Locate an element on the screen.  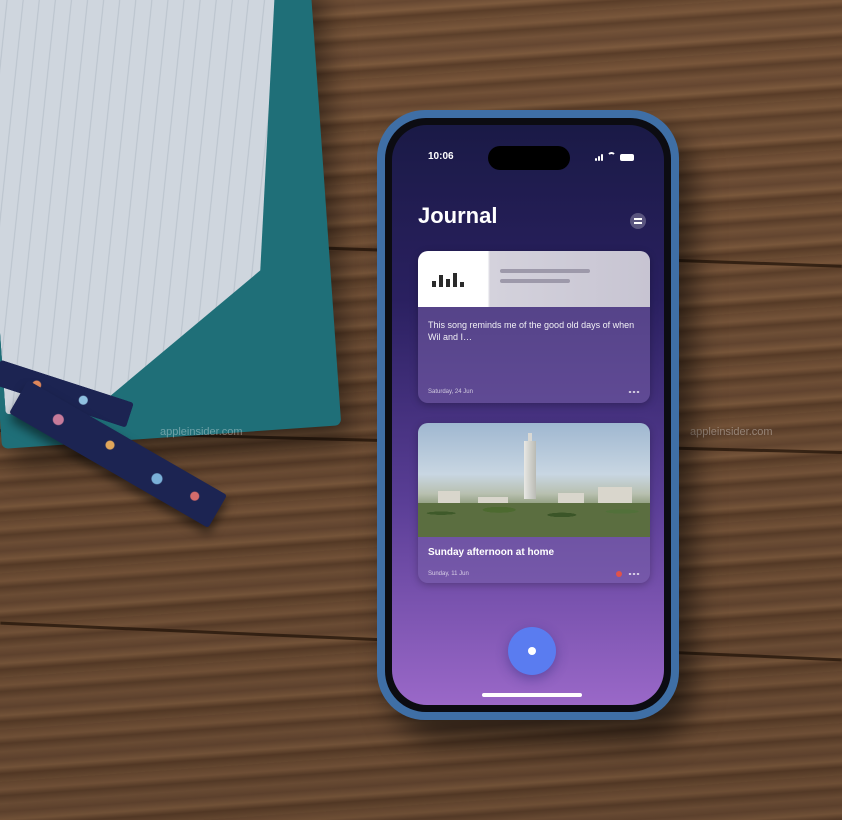
wifi-icon is located at coordinates (611, 156).